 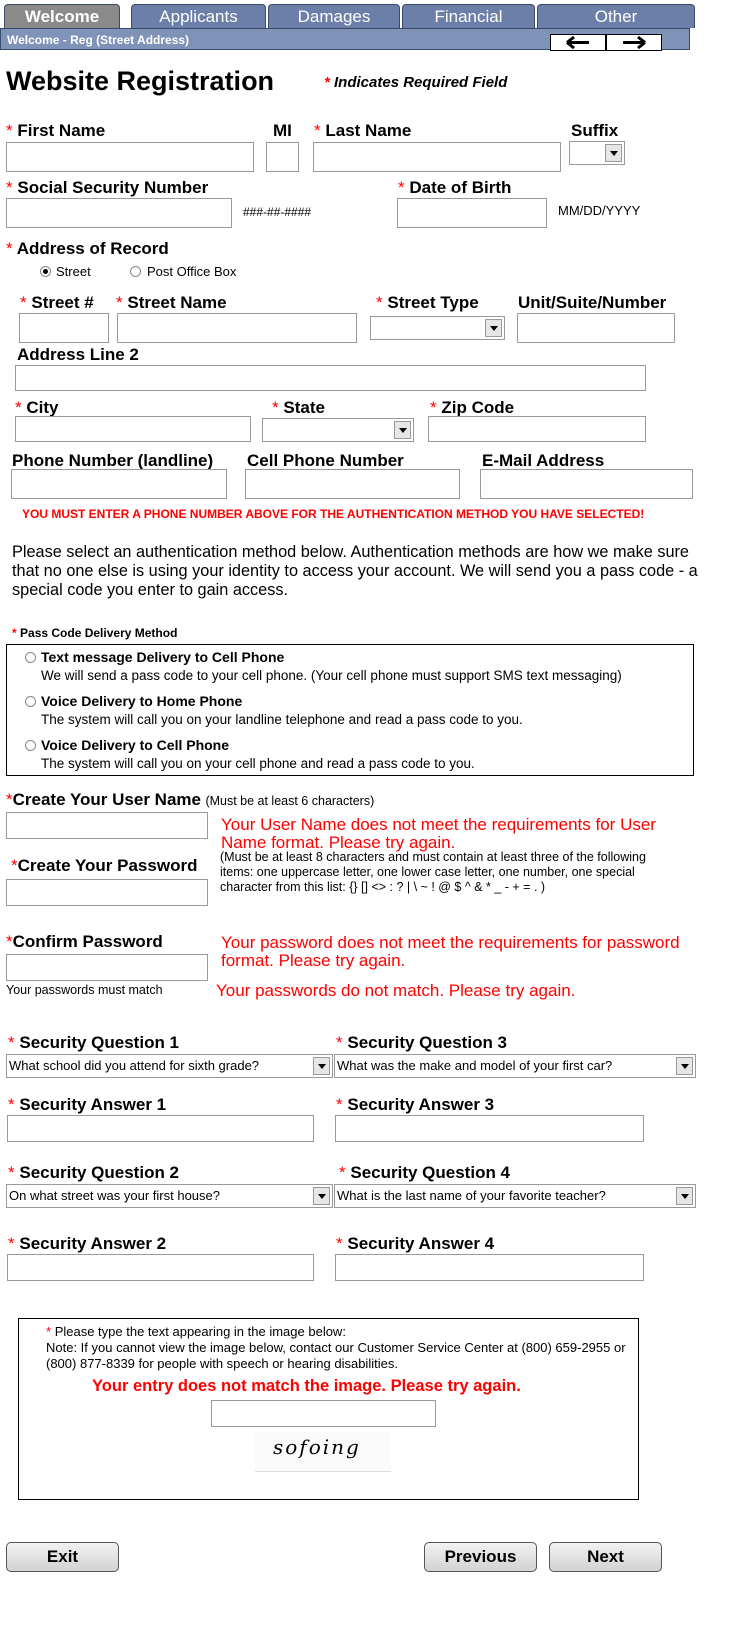 I want to click on mi-input, so click(x=282, y=157).